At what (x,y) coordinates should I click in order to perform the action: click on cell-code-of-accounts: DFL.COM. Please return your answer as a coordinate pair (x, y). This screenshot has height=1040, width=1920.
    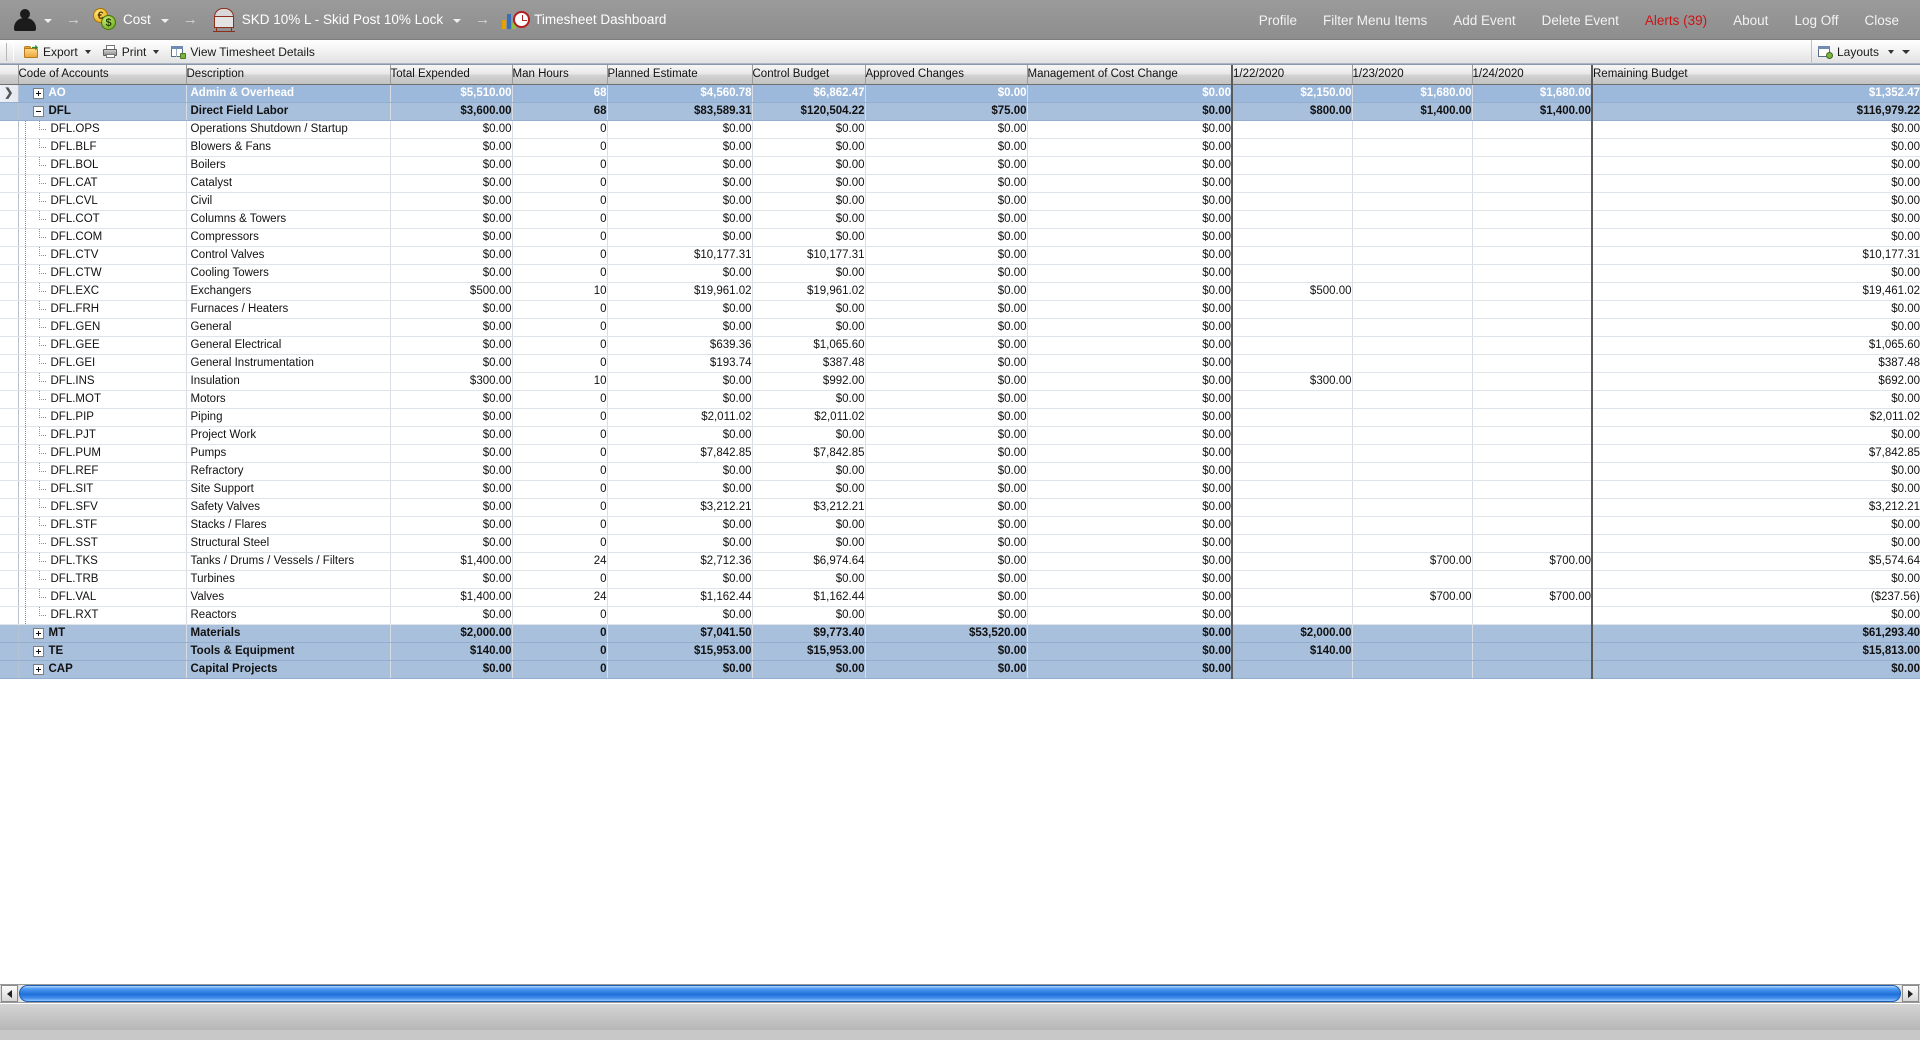
    Looking at the image, I should click on (102, 237).